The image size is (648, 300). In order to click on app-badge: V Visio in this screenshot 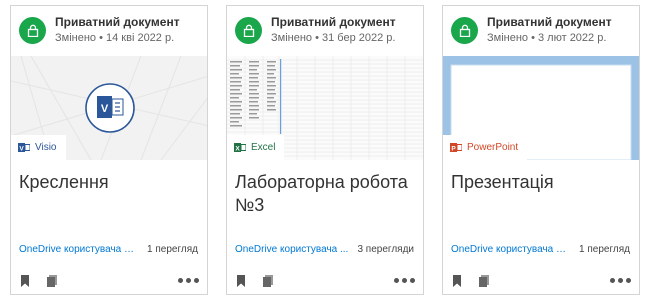, I will do `click(38, 147)`.